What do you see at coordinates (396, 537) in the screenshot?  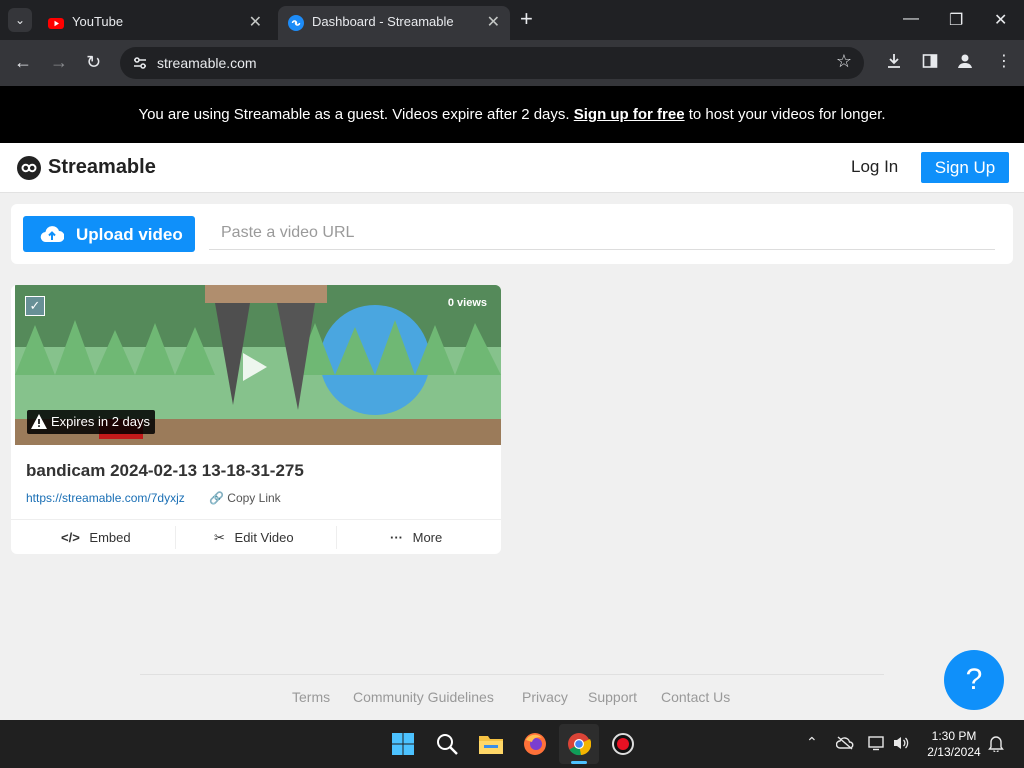 I see `ellipsis-icon: ···` at bounding box center [396, 537].